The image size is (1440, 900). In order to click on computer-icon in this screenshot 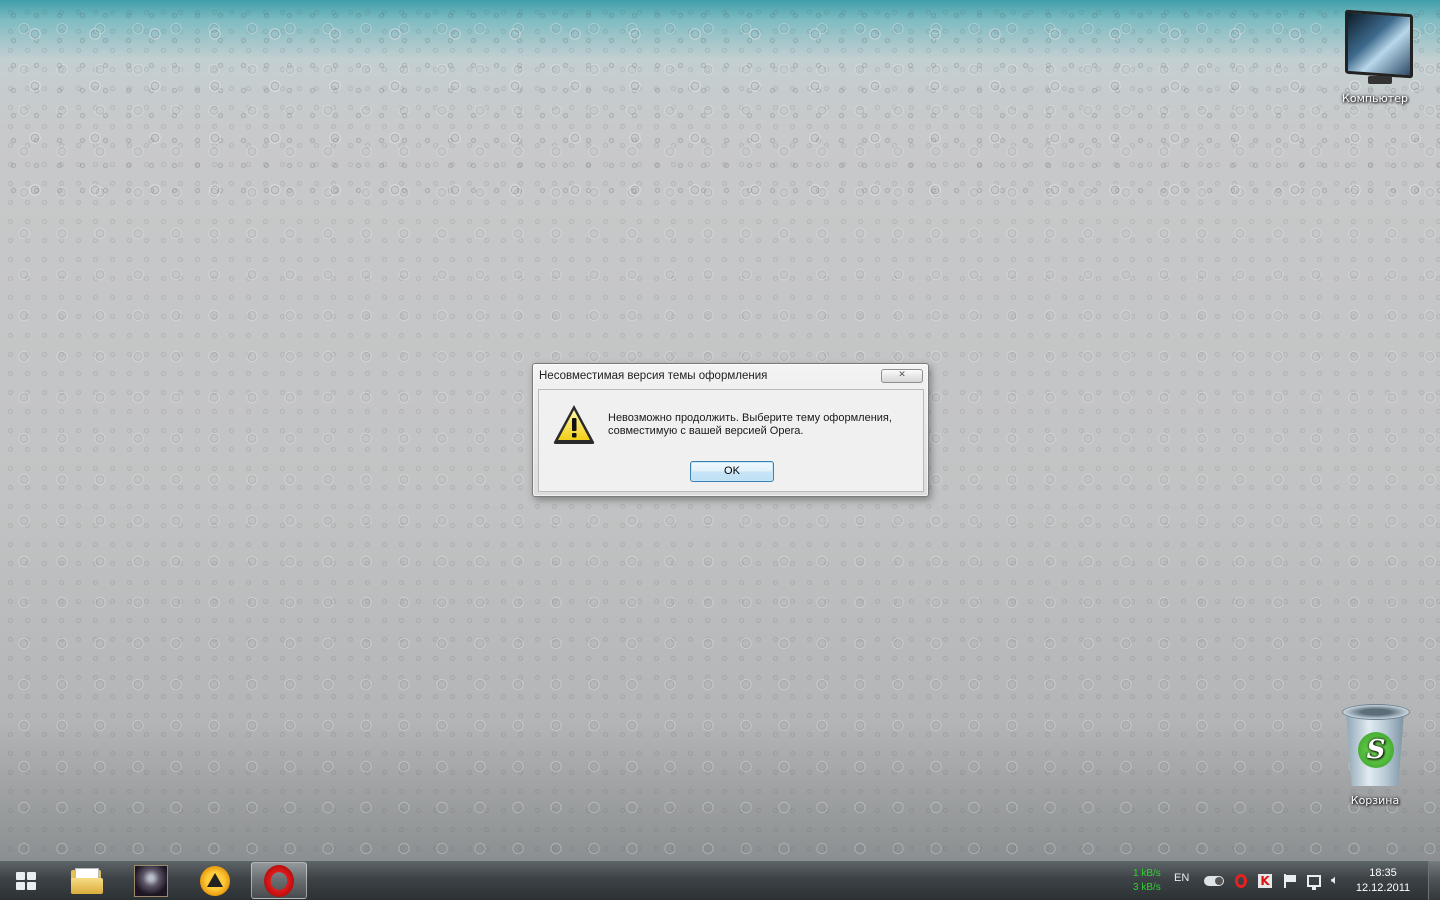, I will do `click(1376, 48)`.